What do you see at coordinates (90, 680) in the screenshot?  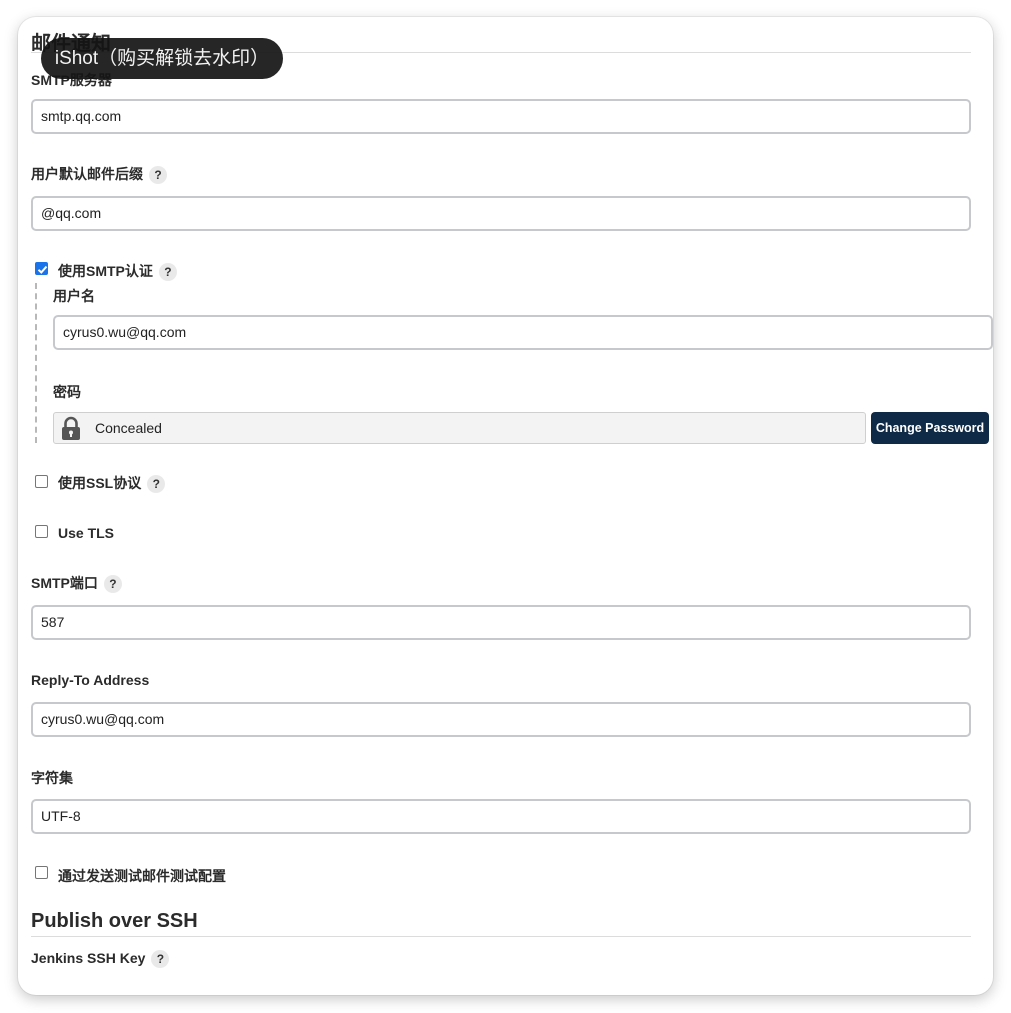 I see `reply-to-label: Reply-To Address` at bounding box center [90, 680].